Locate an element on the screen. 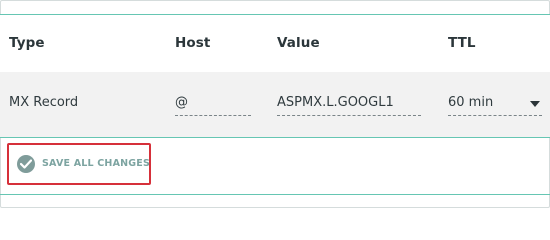 The height and width of the screenshot is (240, 550). bottom-divider is located at coordinates (275, 194).